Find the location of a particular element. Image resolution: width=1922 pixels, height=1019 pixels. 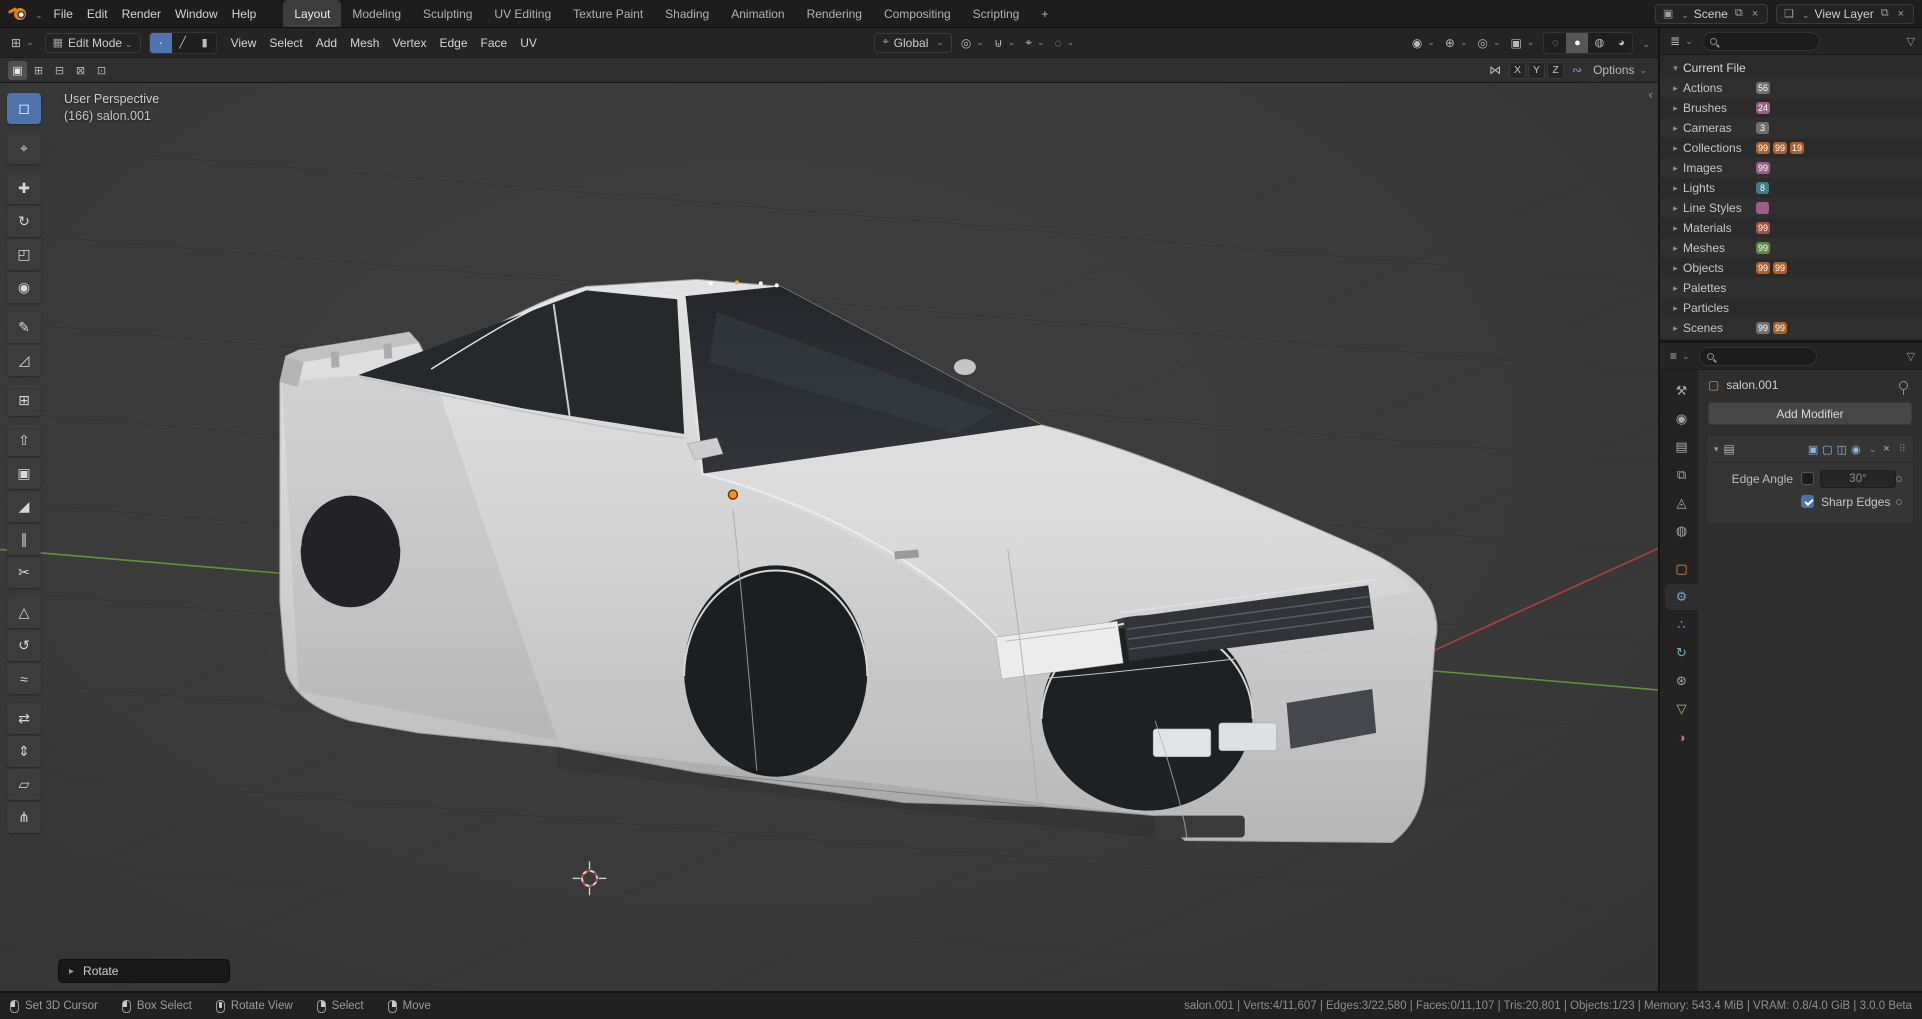

decorate-dot-icon is located at coordinates (1899, 478).